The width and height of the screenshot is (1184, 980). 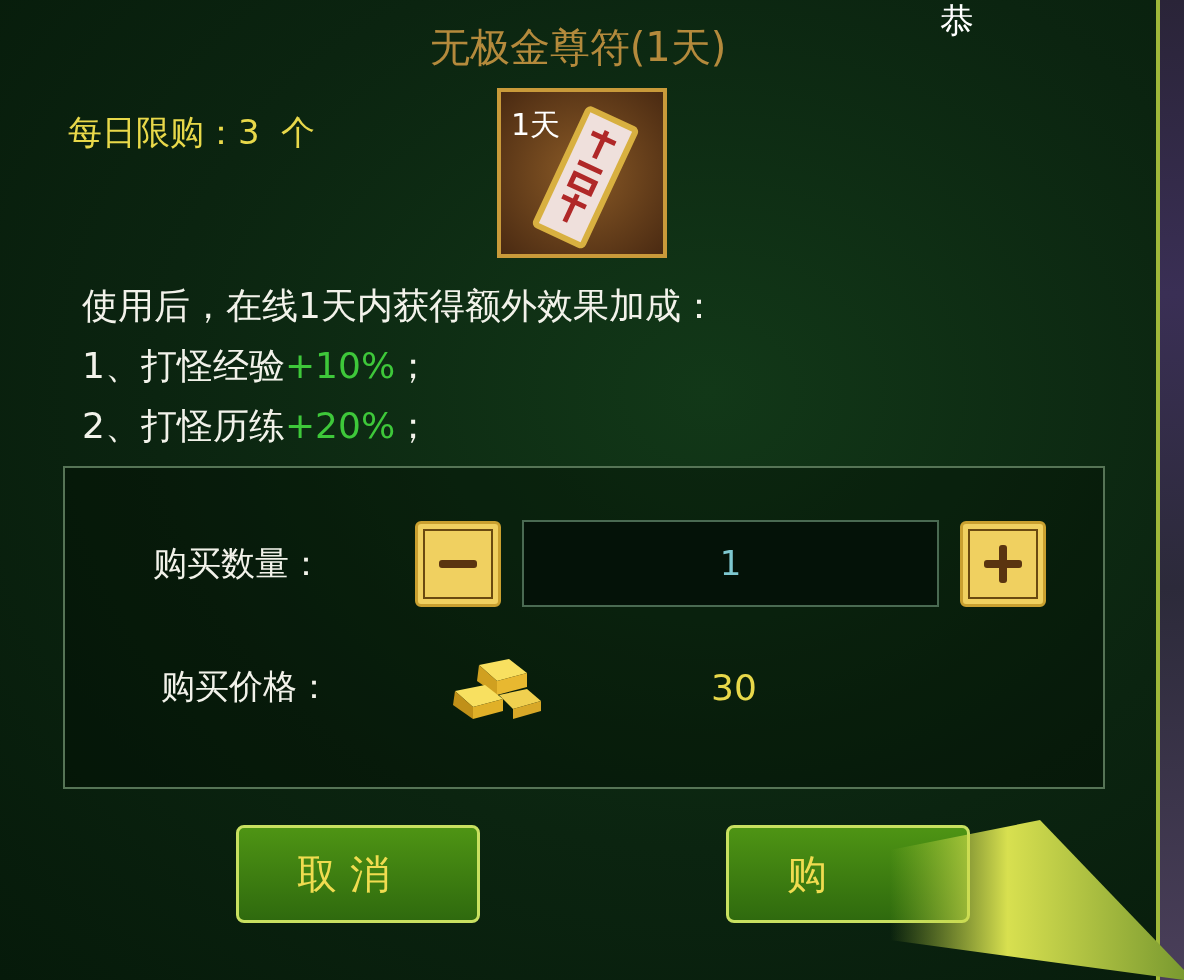 I want to click on plus-icon, so click(x=1003, y=563).